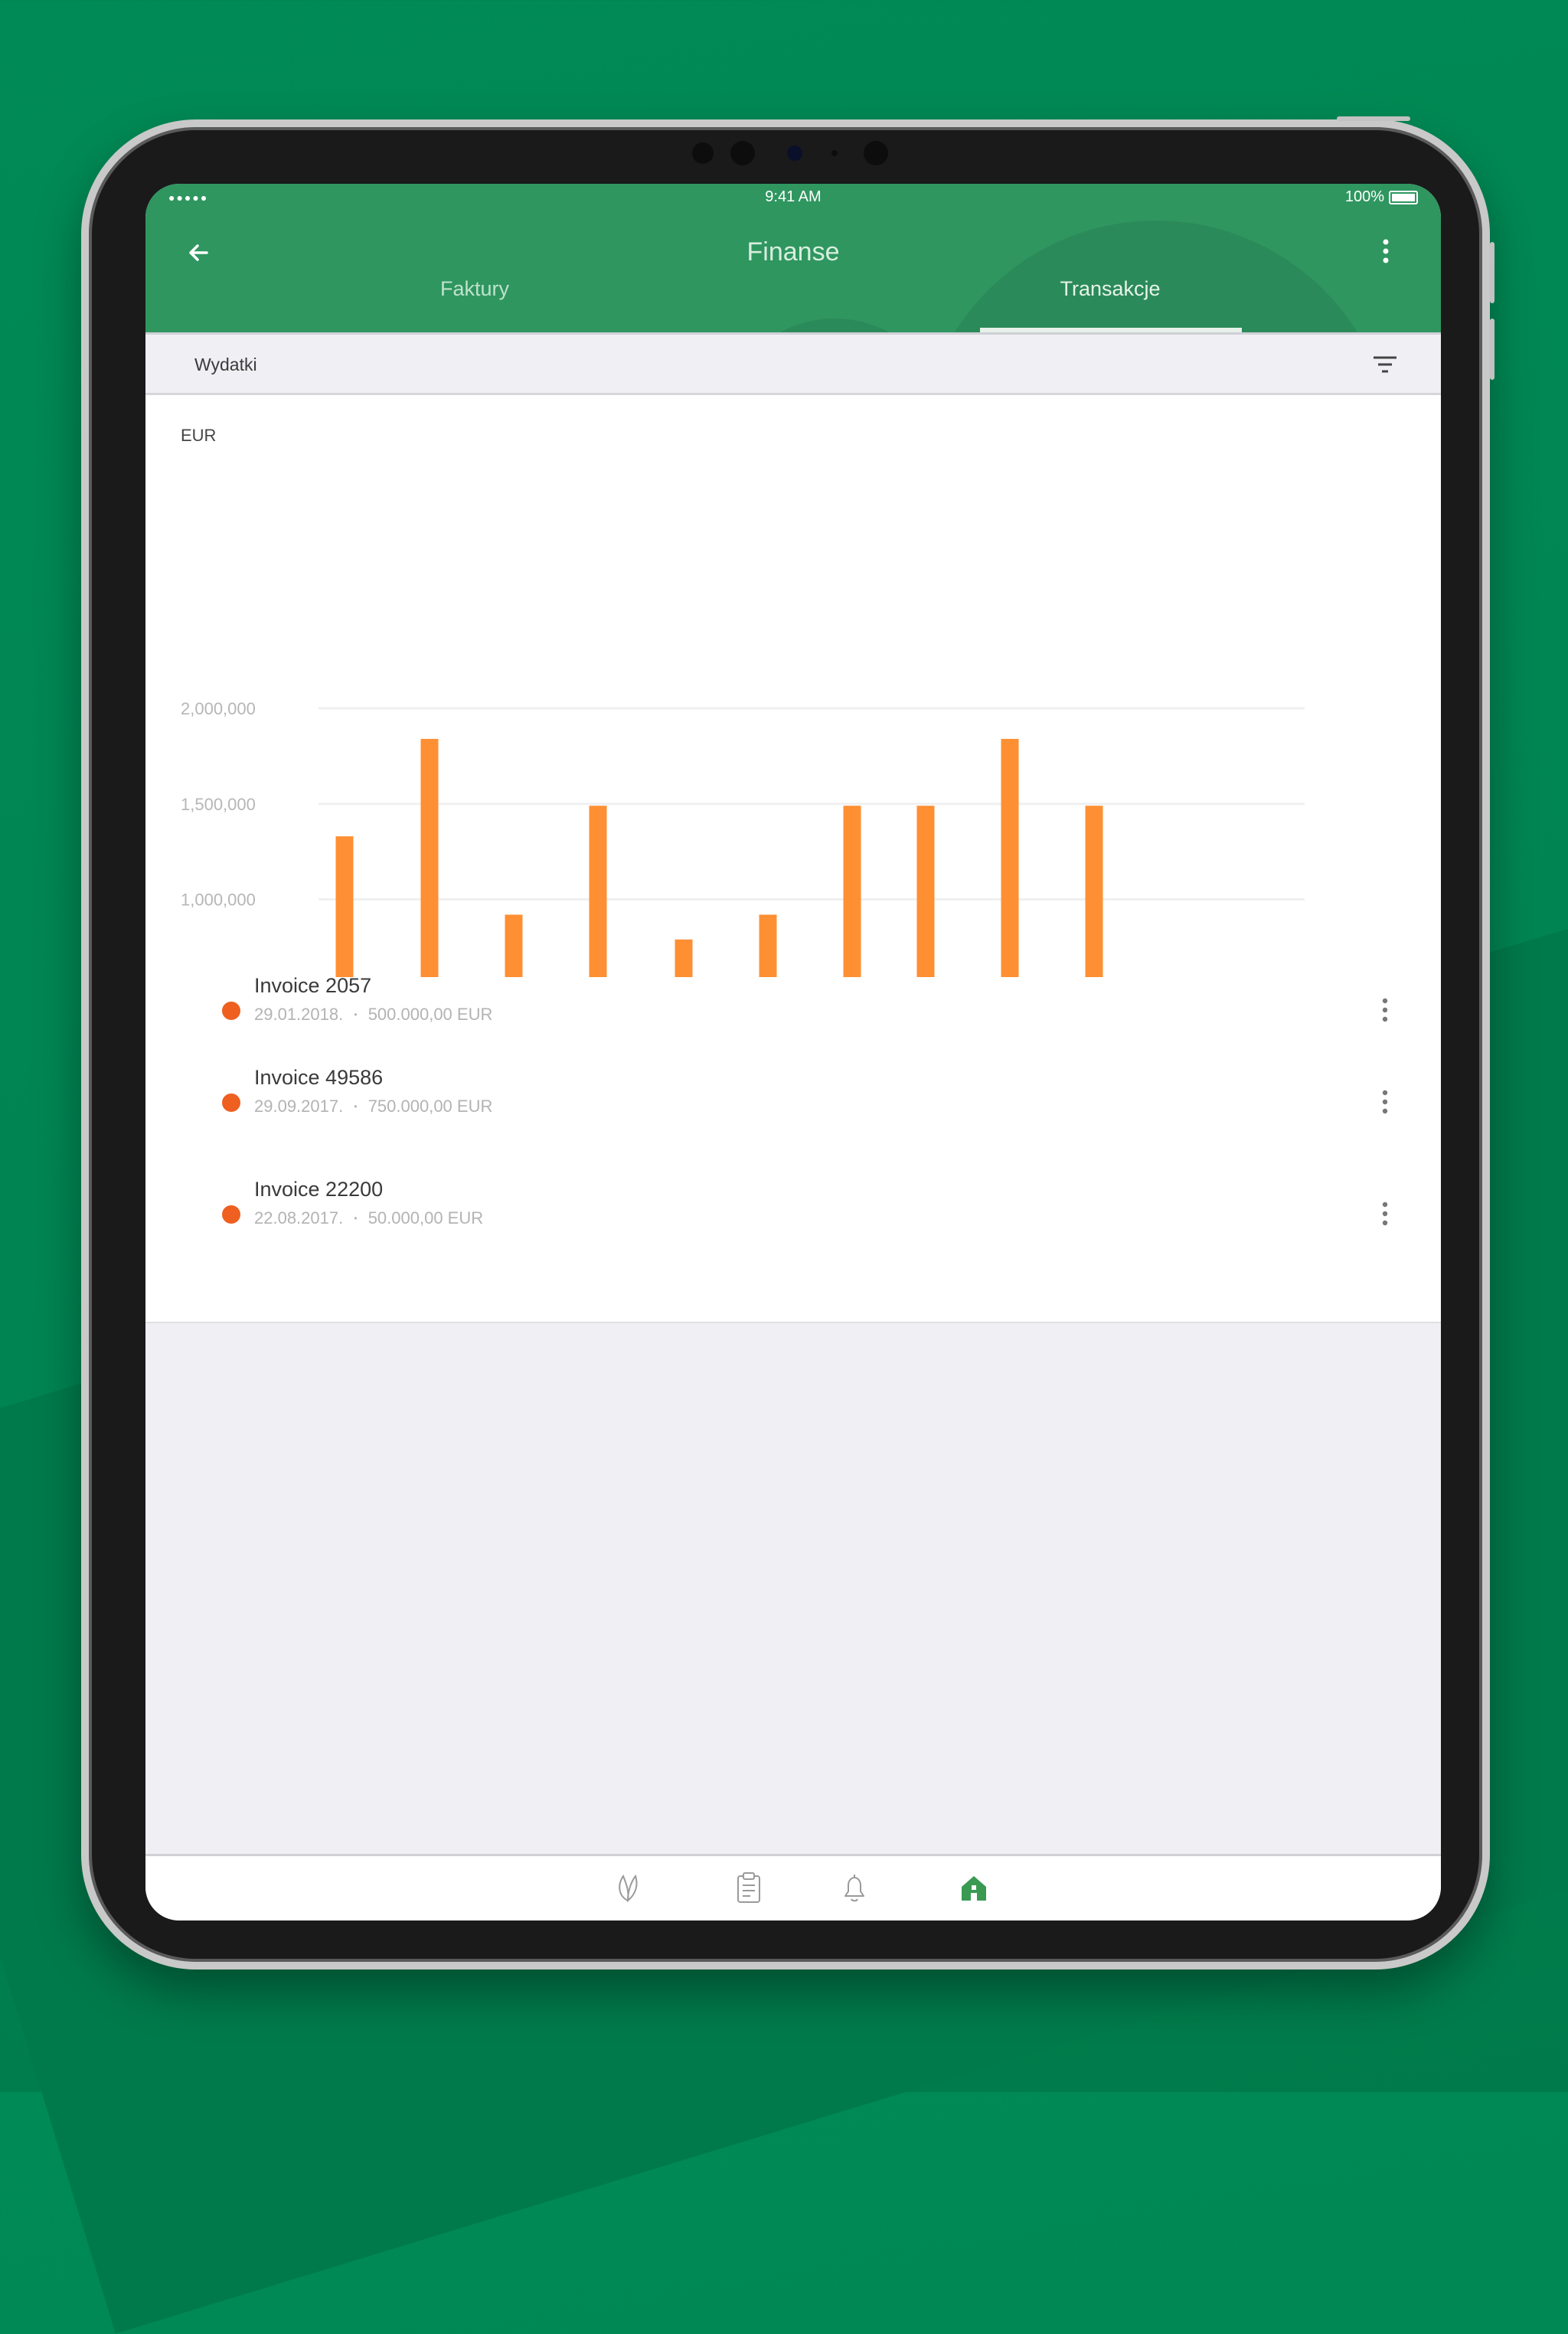 The height and width of the screenshot is (2334, 1568). What do you see at coordinates (743, 838) in the screenshot?
I see `bar-chart: 0500,0001,000,0001,500,0002,000,000` at bounding box center [743, 838].